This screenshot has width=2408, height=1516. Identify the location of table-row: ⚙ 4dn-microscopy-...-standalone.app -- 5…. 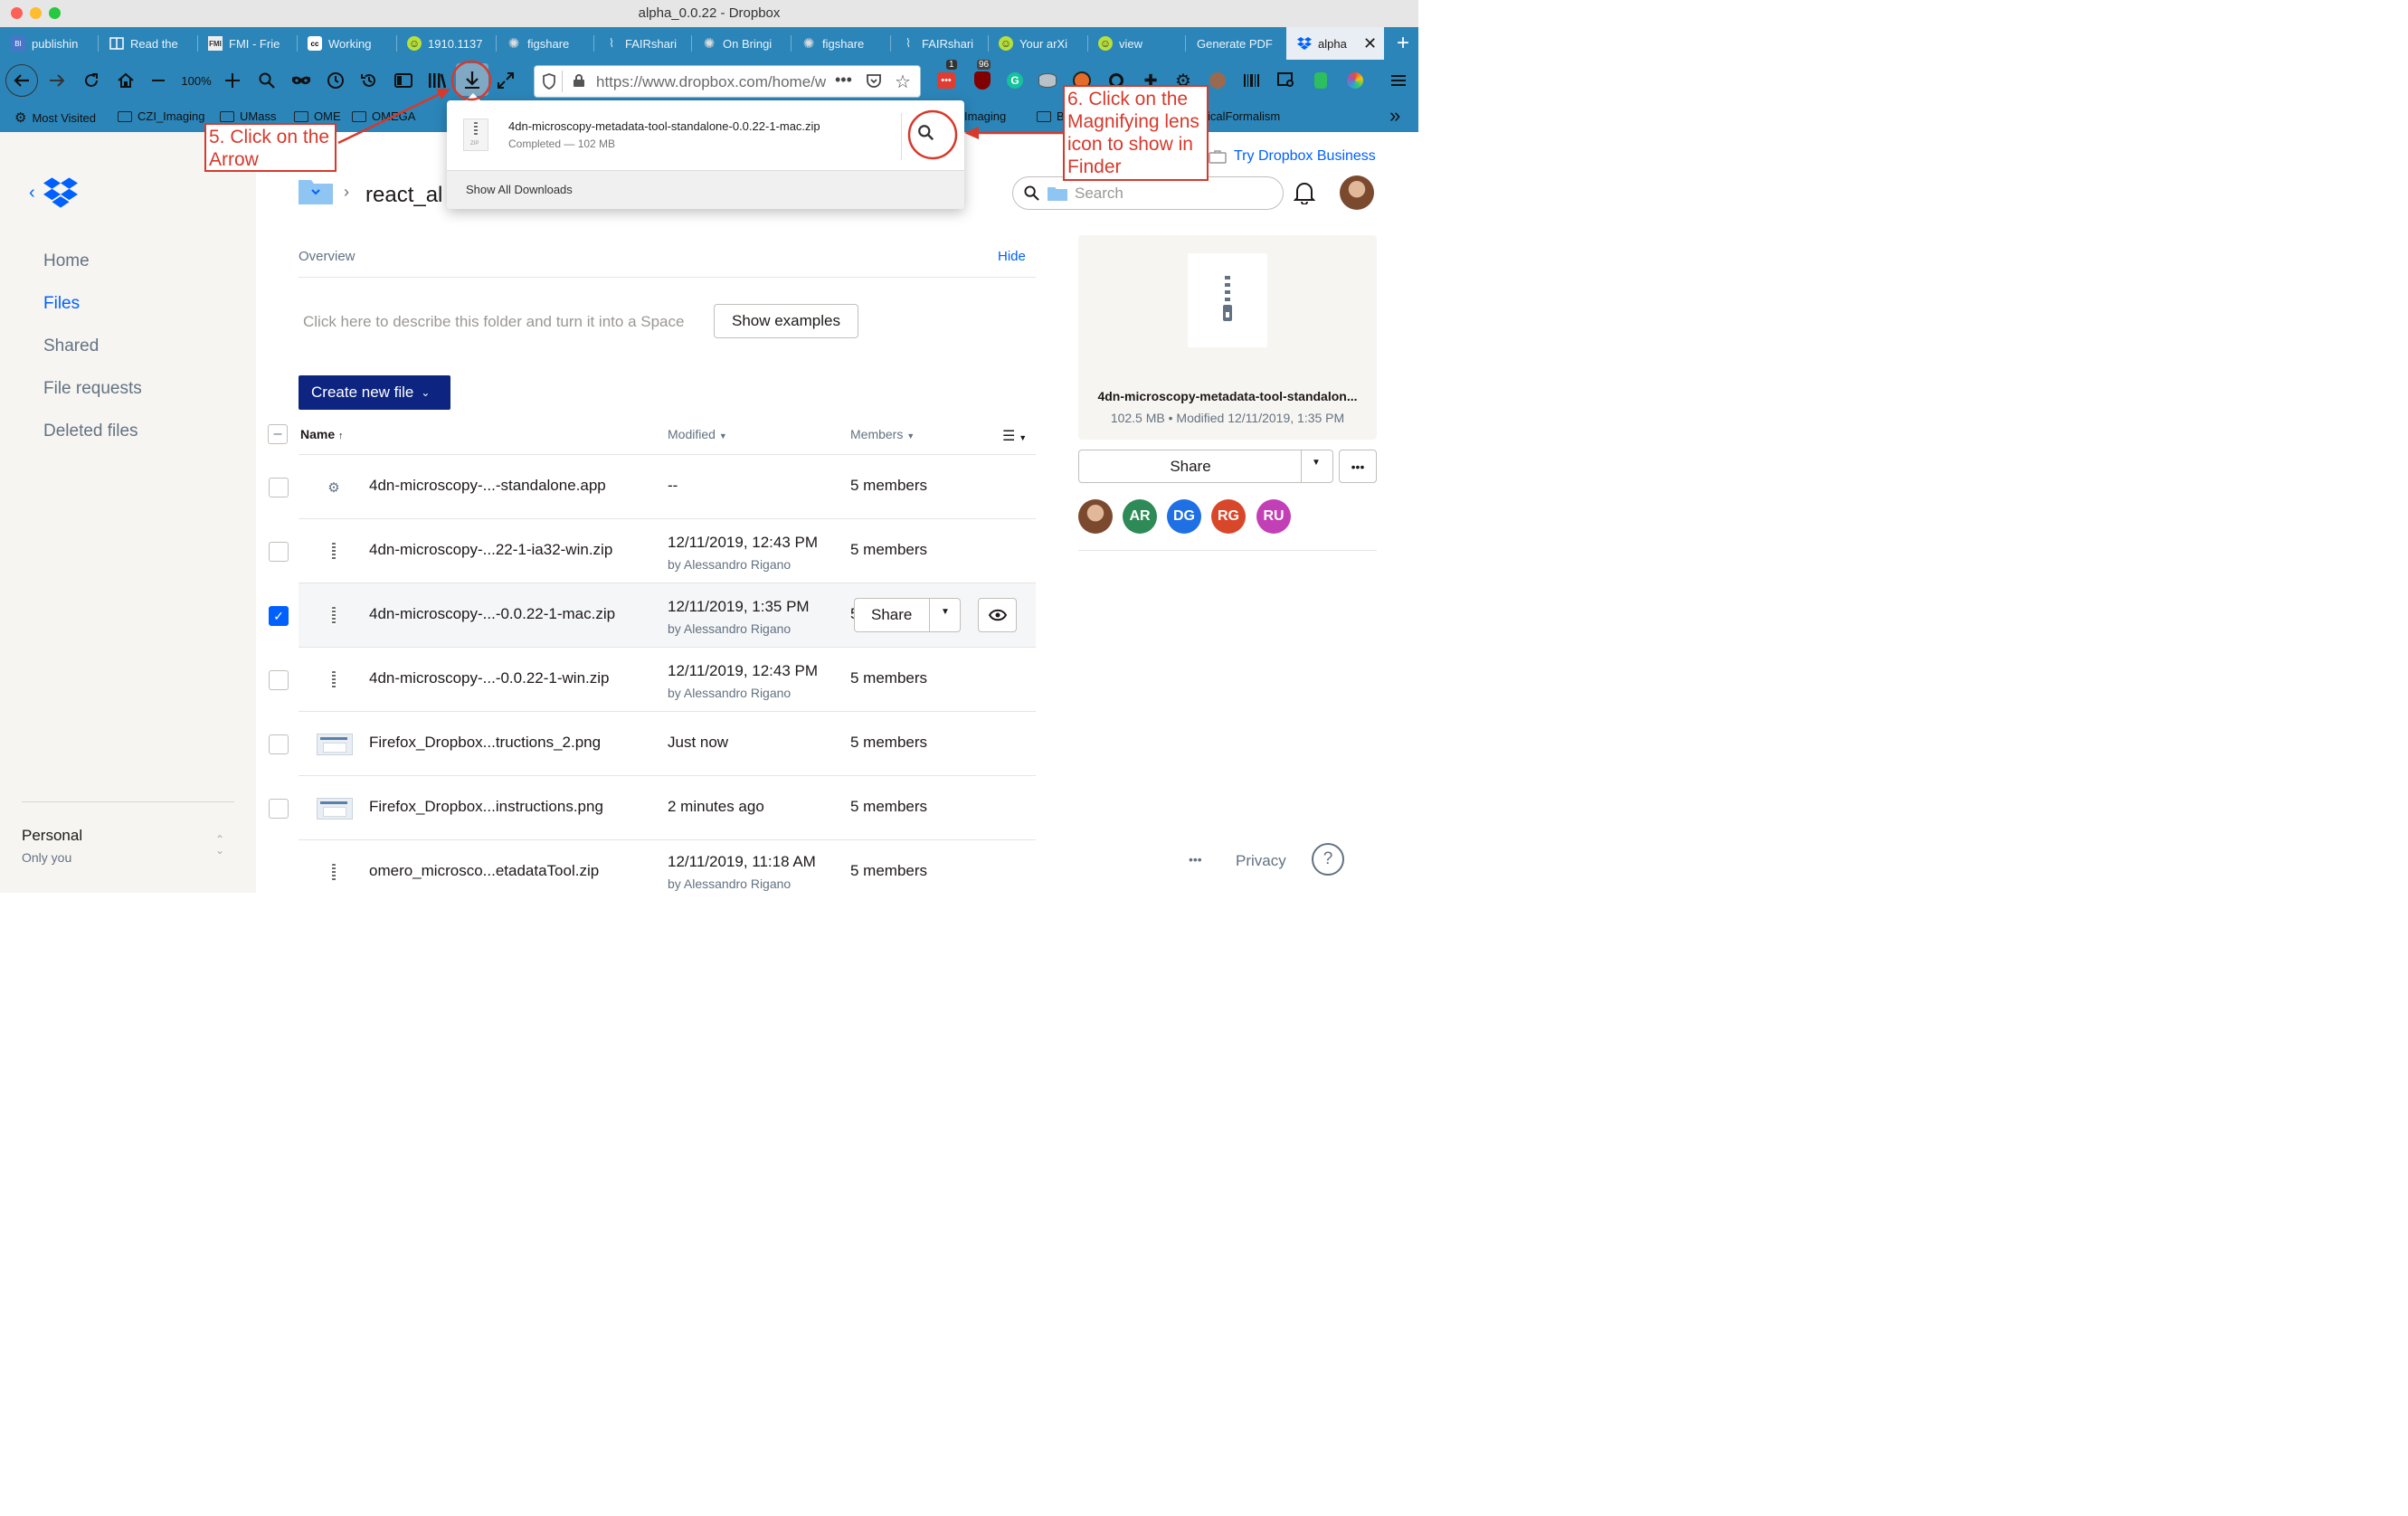
(652, 487).